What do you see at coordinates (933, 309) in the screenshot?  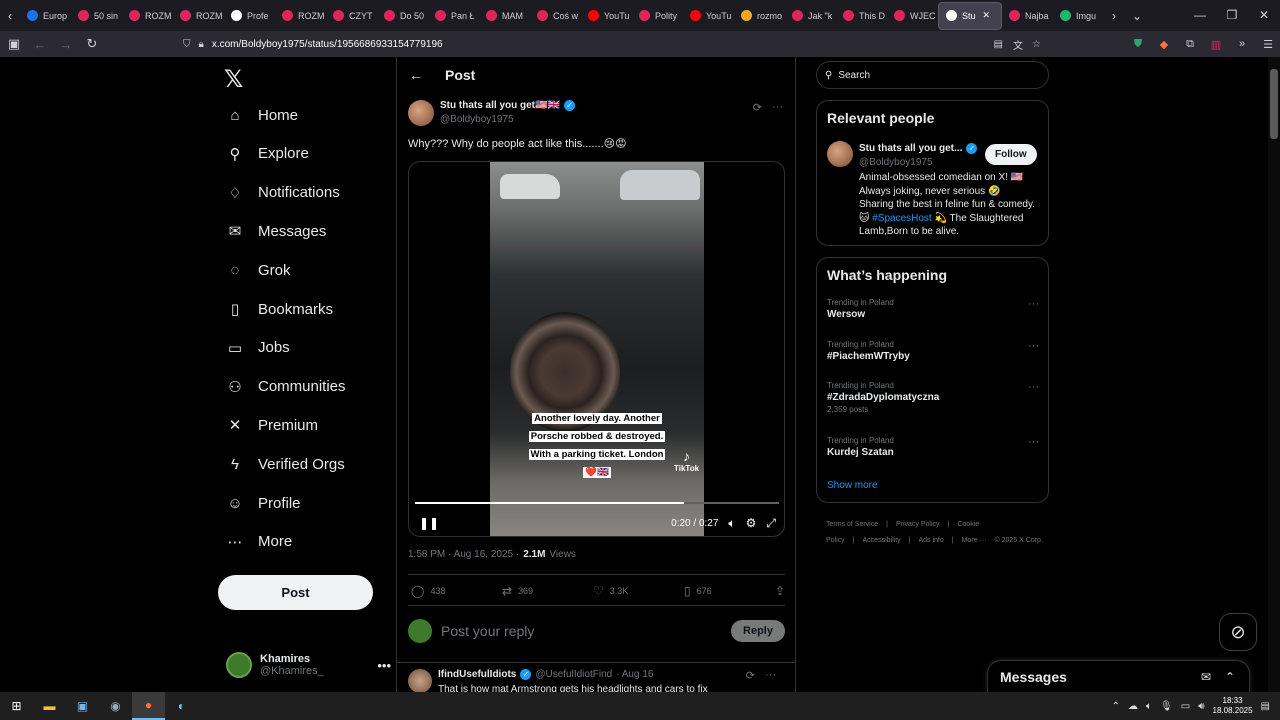 I see `trend-item: Trending in Poland Wersow ···` at bounding box center [933, 309].